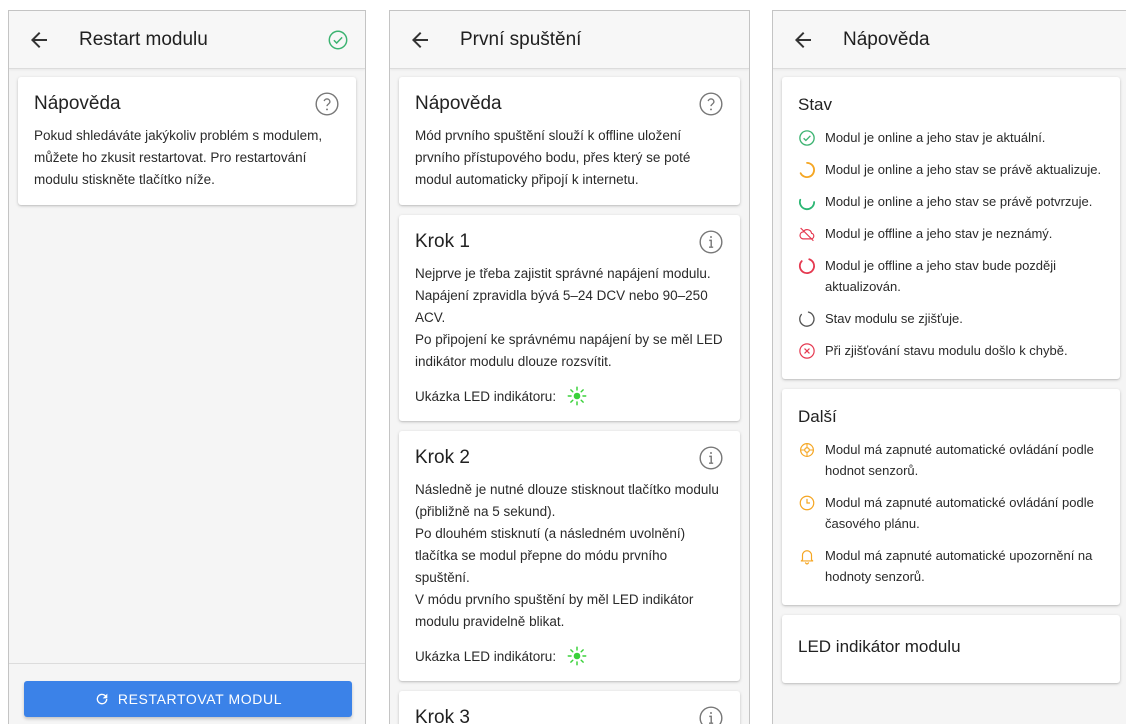 The width and height of the screenshot is (1126, 724). What do you see at coordinates (200, 699) in the screenshot?
I see `restart-button-label: RESTARTOVAT MODUL` at bounding box center [200, 699].